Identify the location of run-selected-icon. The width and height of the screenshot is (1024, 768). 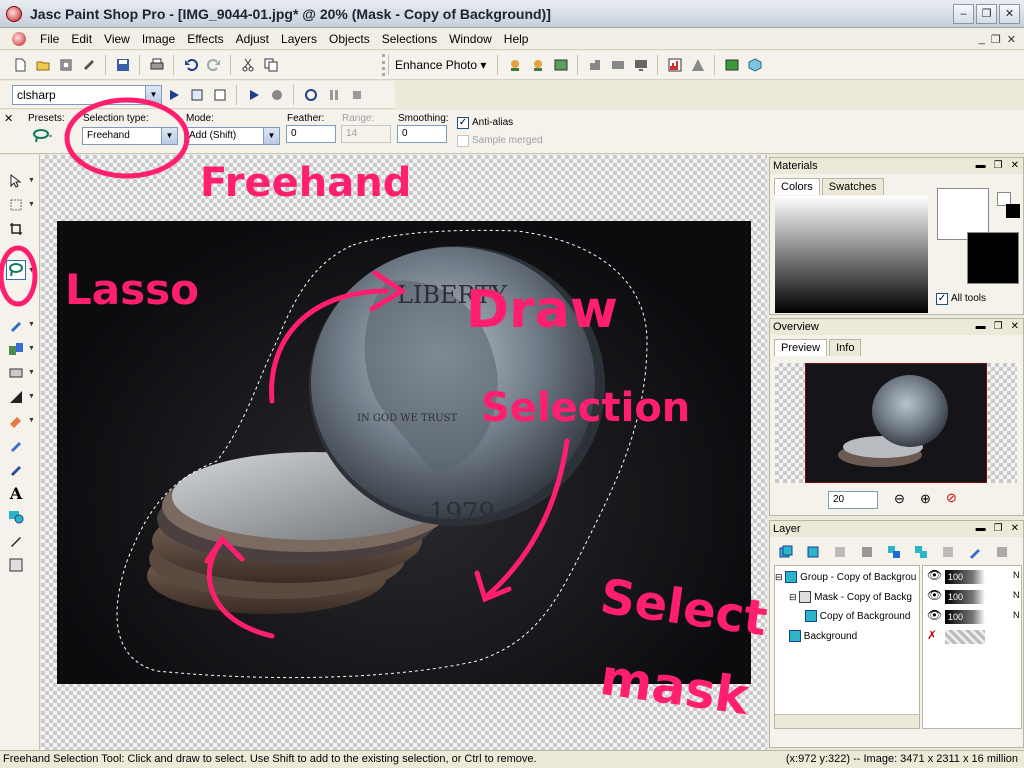
(253, 95).